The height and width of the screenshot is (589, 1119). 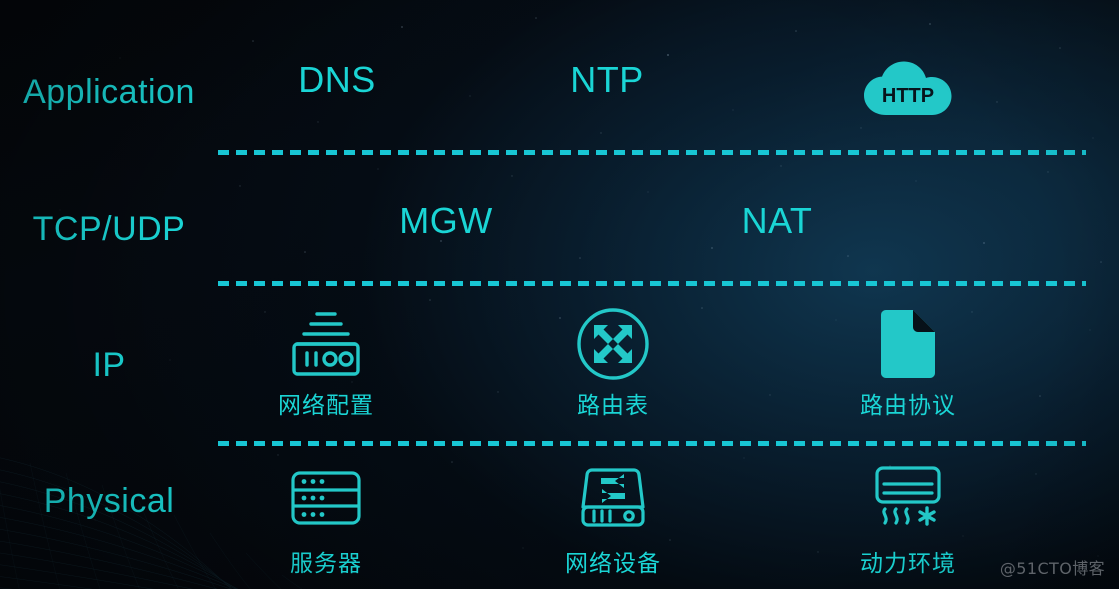 What do you see at coordinates (613, 344) in the screenshot?
I see `four-arrows-circle-icon` at bounding box center [613, 344].